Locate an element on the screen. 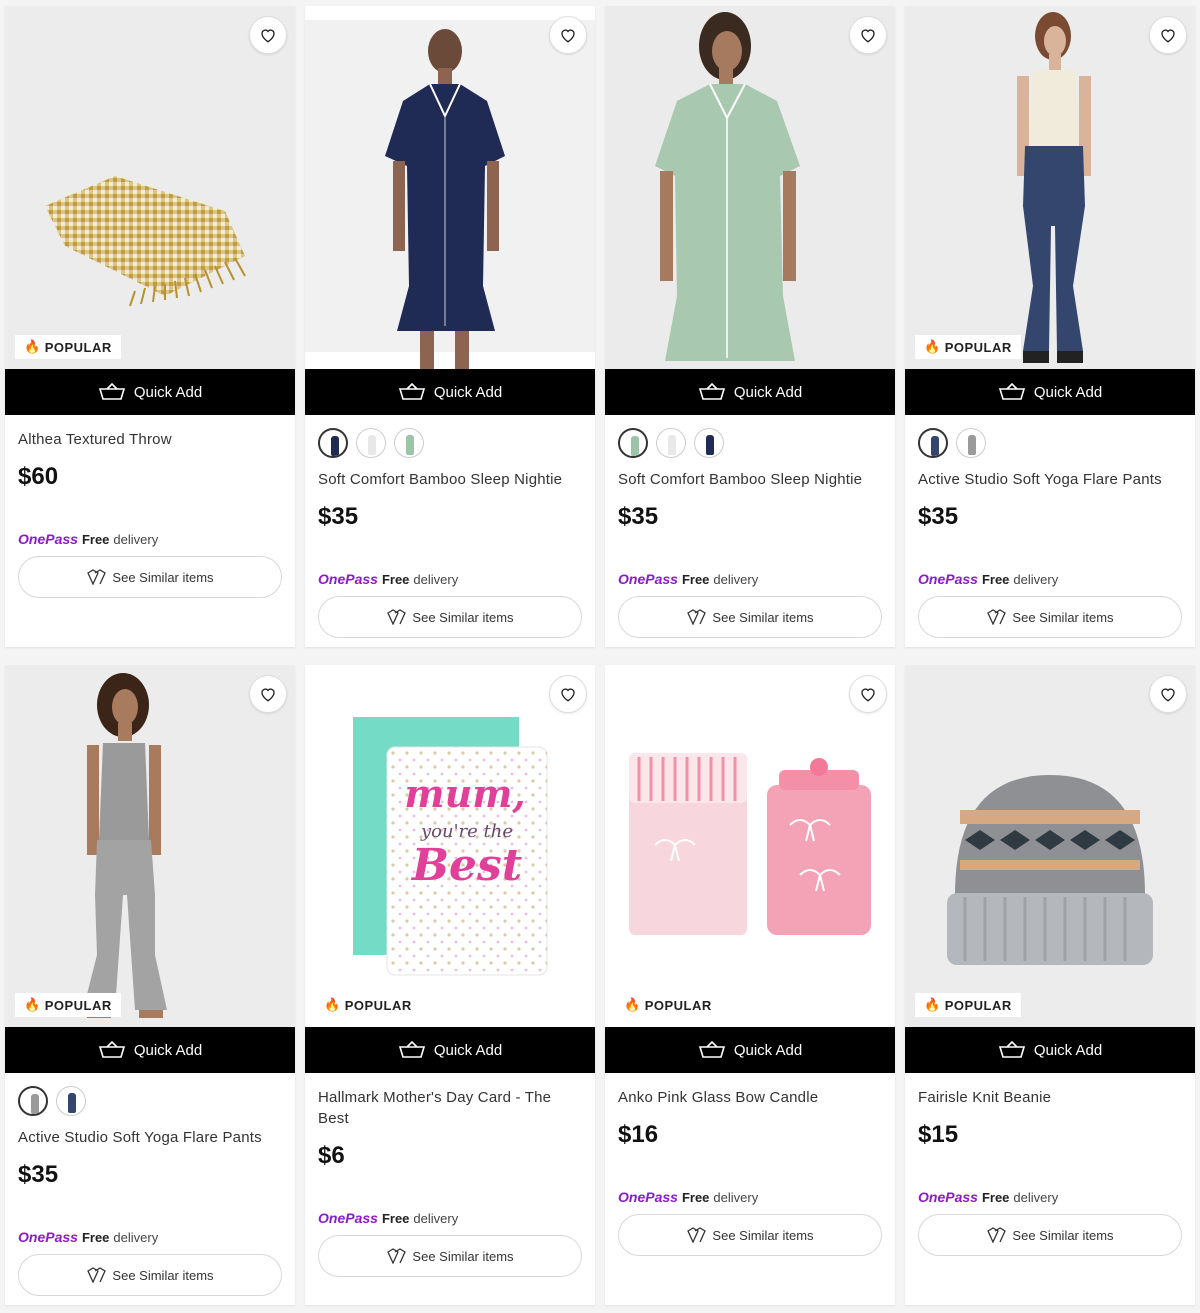  yoga-pants-navy-image is located at coordinates (1050, 187).